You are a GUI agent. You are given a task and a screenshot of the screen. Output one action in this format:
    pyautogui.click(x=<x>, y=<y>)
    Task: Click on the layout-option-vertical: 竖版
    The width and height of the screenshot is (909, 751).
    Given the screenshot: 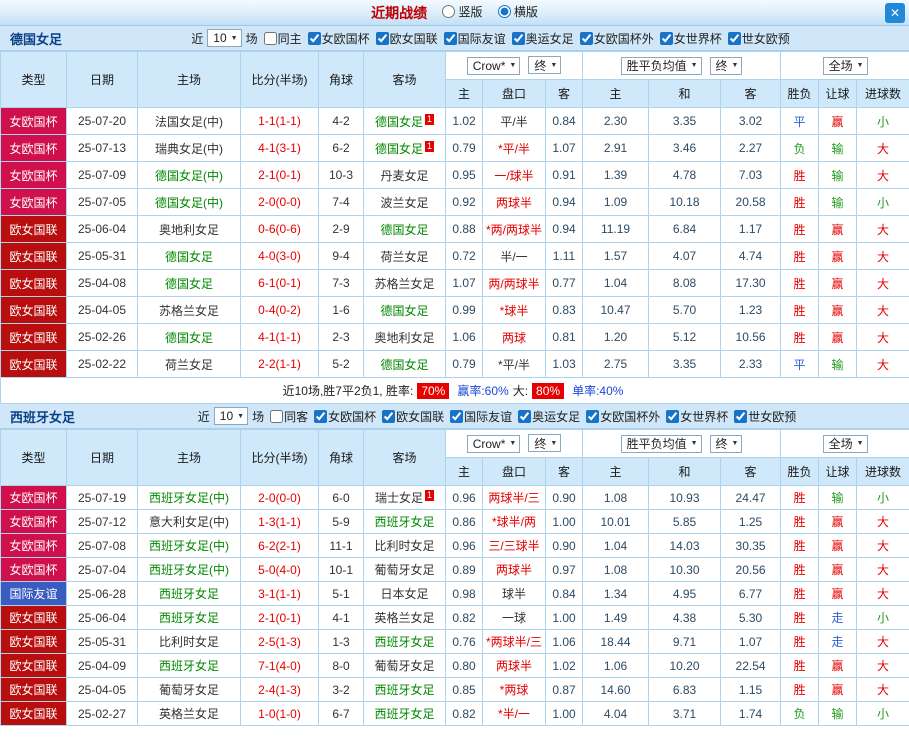 What is the action you would take?
    pyautogui.click(x=462, y=11)
    